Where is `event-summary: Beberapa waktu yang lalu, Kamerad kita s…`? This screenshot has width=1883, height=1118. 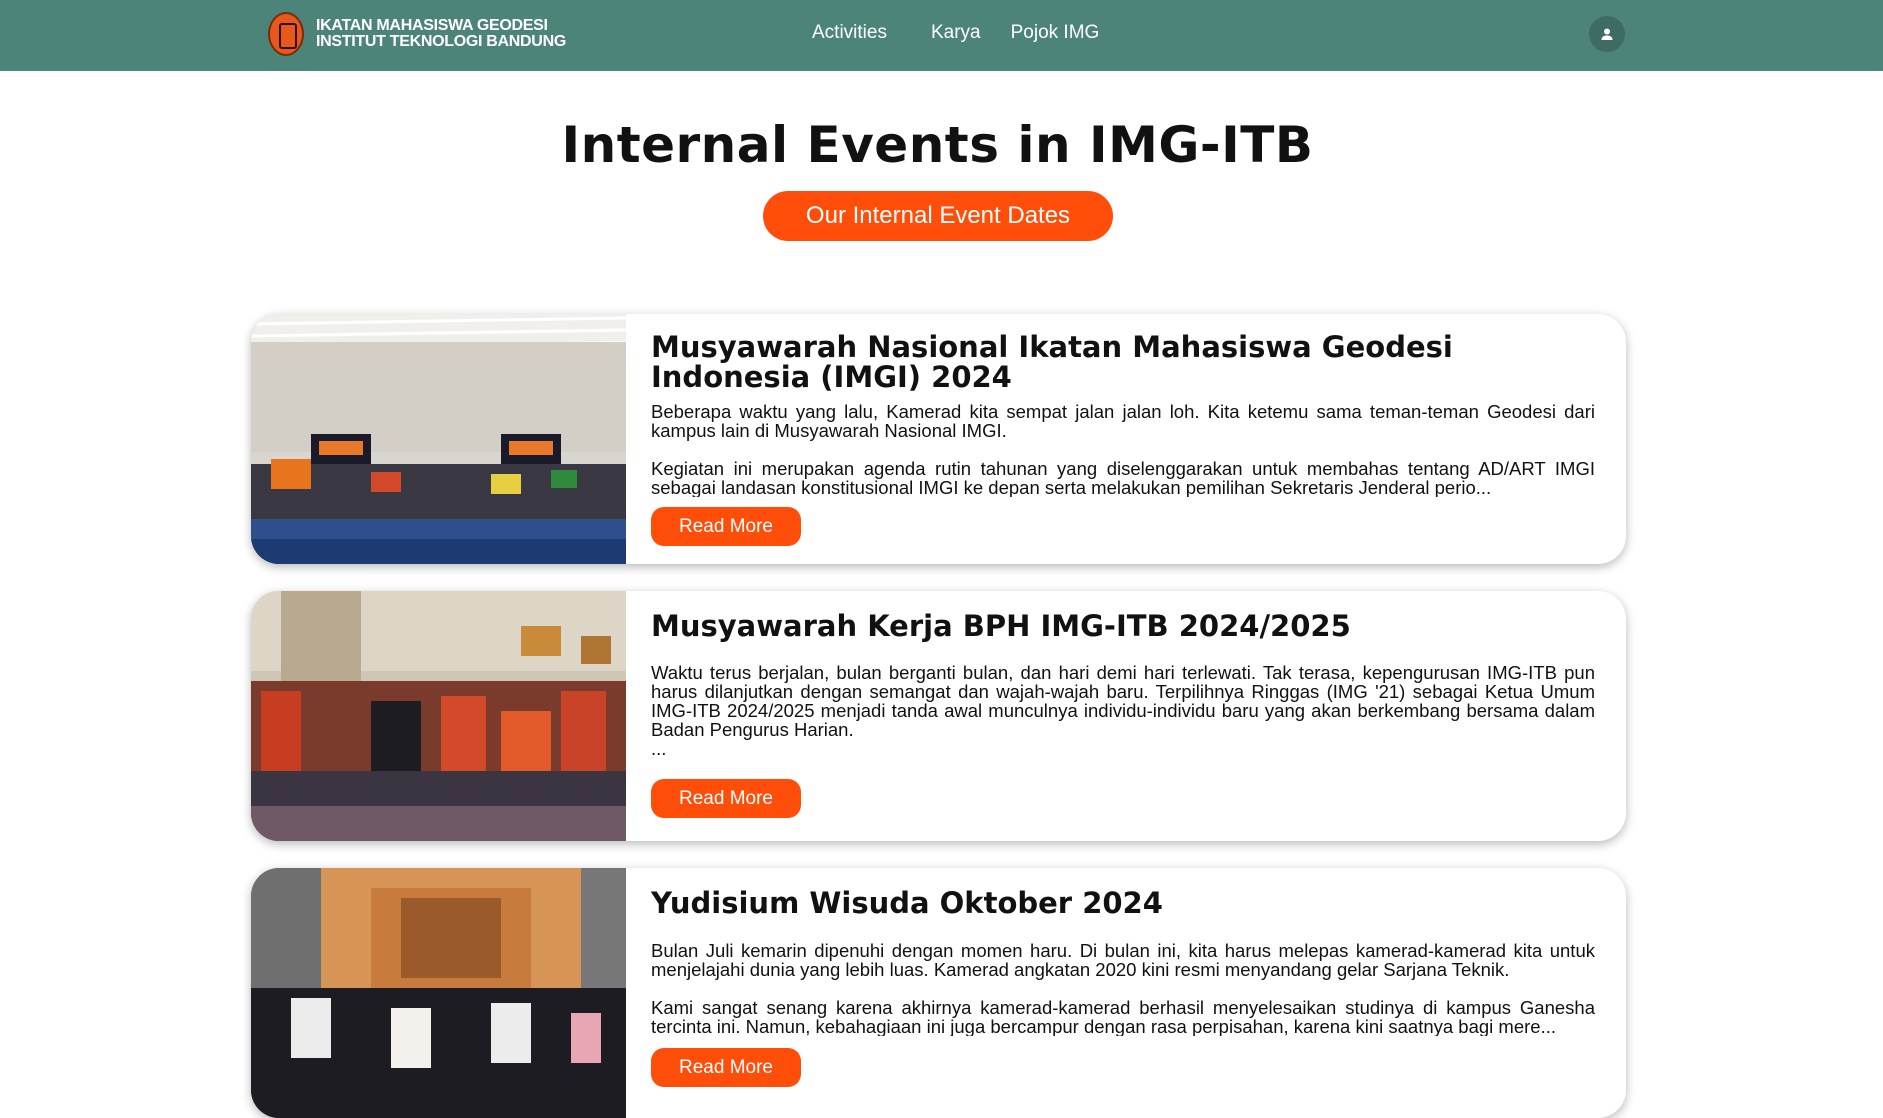
event-summary: Beberapa waktu yang lalu, Kamerad kita s… is located at coordinates (1123, 421).